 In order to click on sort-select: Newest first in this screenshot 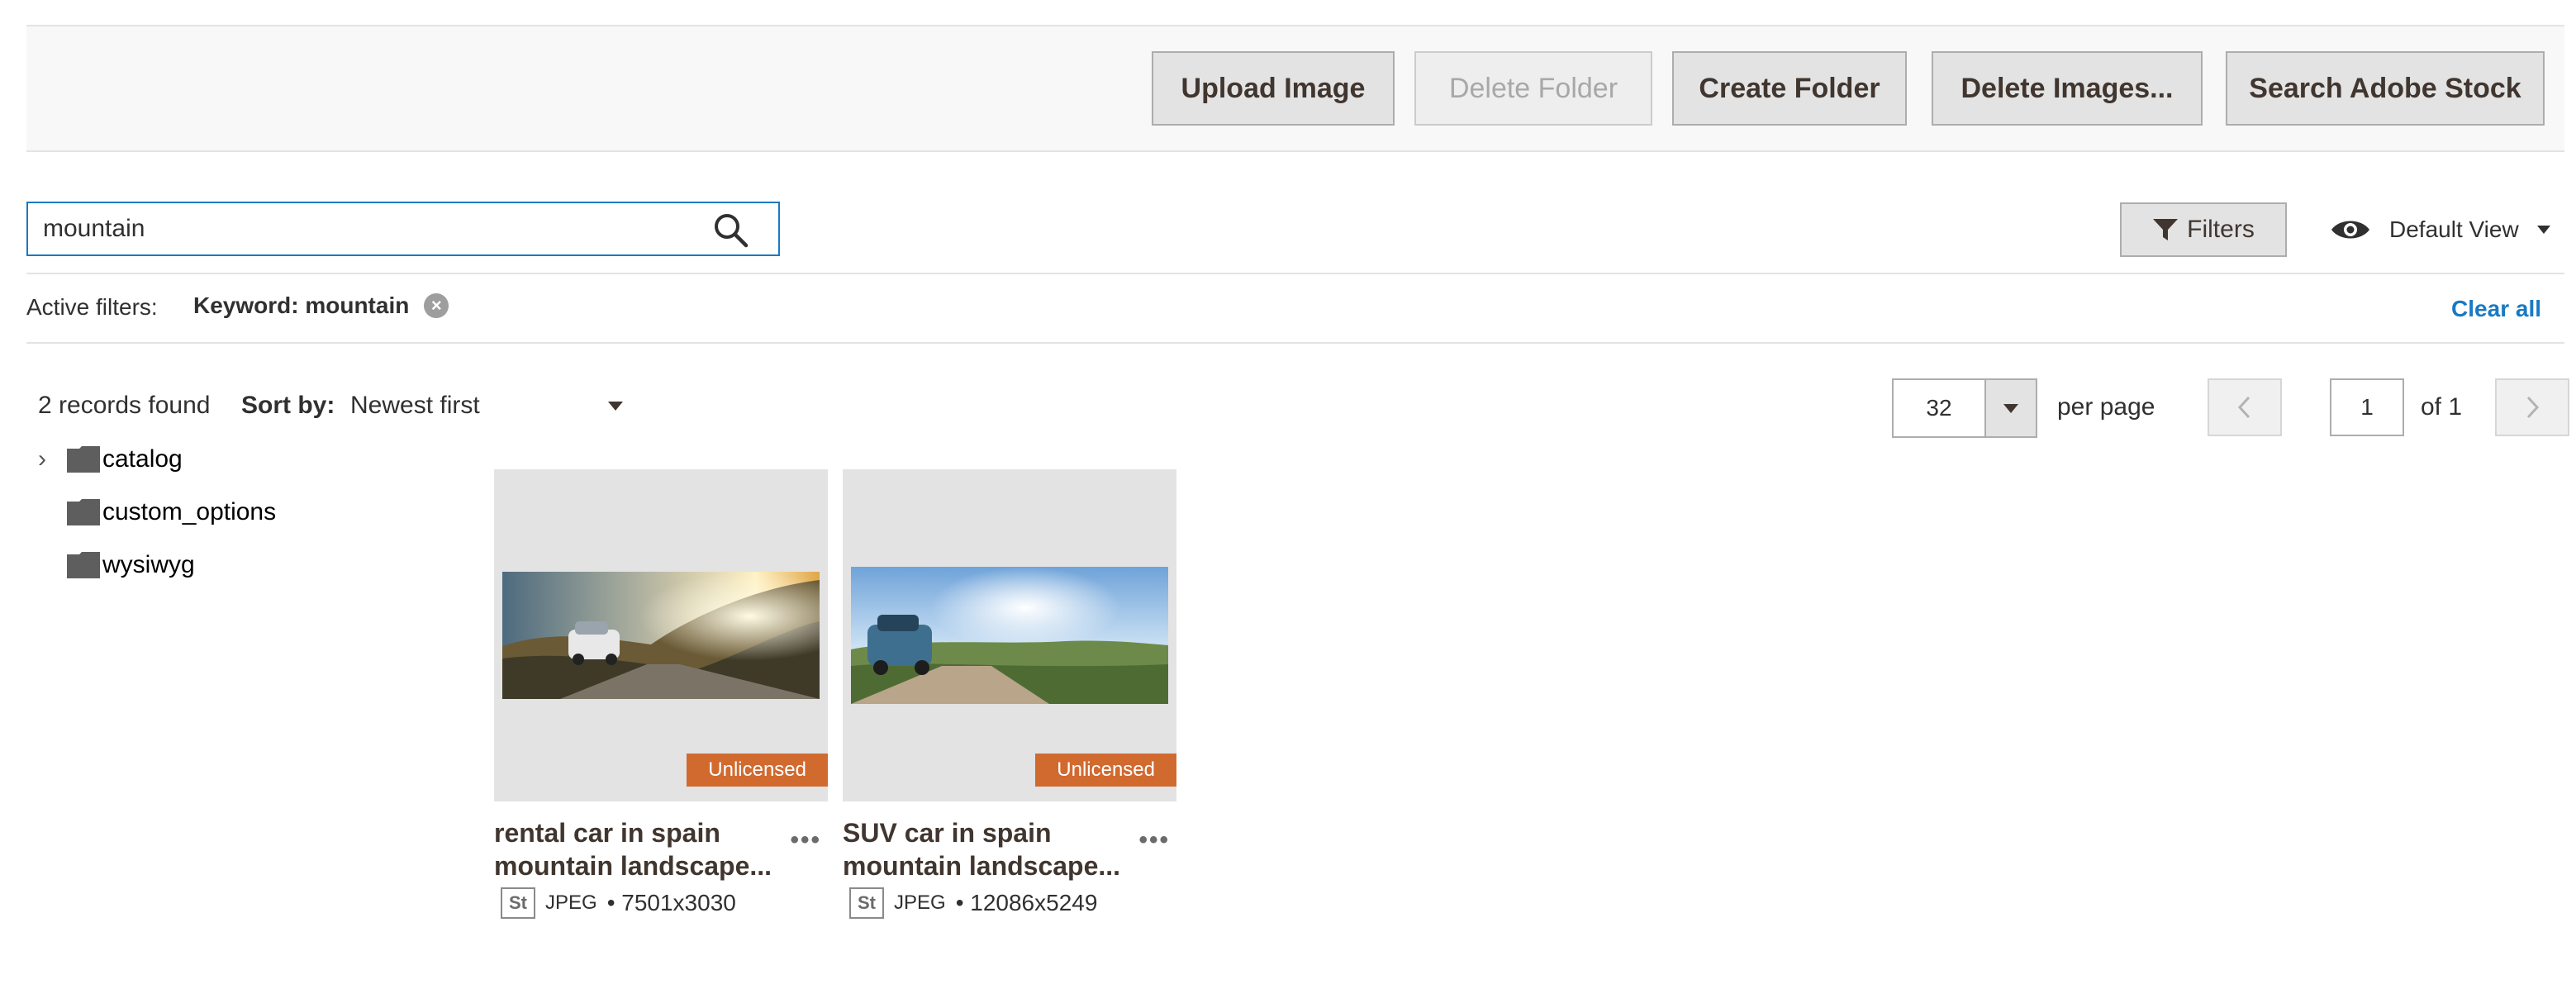, I will do `click(415, 406)`.